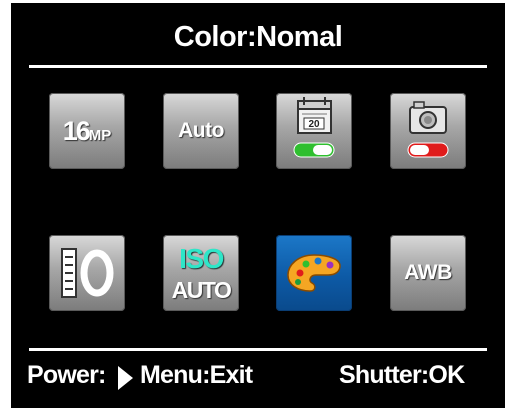 This screenshot has width=515, height=408. Describe the element at coordinates (201, 290) in the screenshot. I see `iso-value: AUTO` at that location.